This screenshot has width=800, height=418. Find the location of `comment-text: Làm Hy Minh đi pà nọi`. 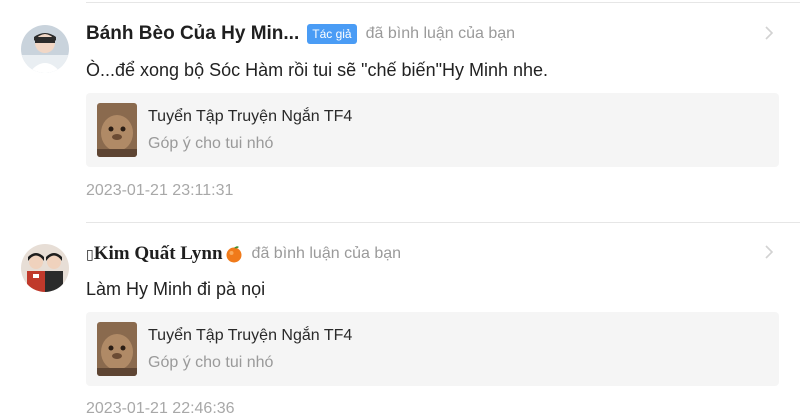

comment-text: Làm Hy Minh đi pà nọi is located at coordinates (176, 289).